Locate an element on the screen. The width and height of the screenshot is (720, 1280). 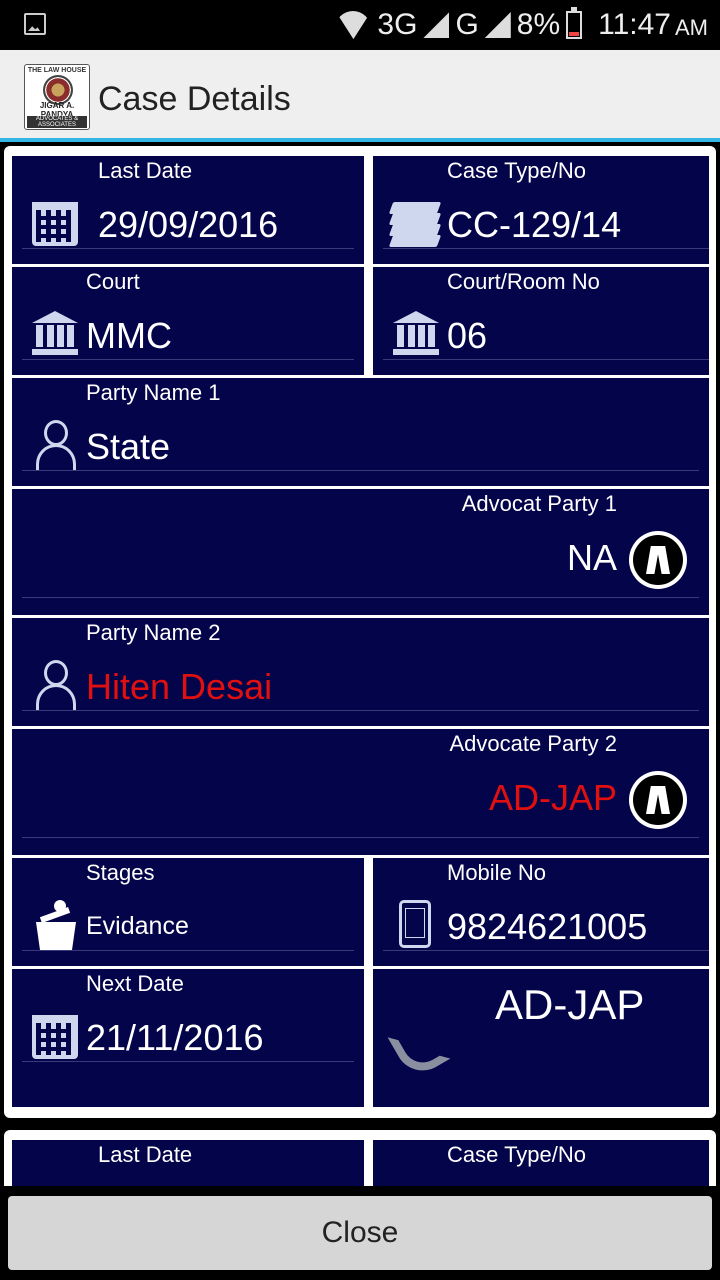
court-value: MMC is located at coordinates (129, 335).